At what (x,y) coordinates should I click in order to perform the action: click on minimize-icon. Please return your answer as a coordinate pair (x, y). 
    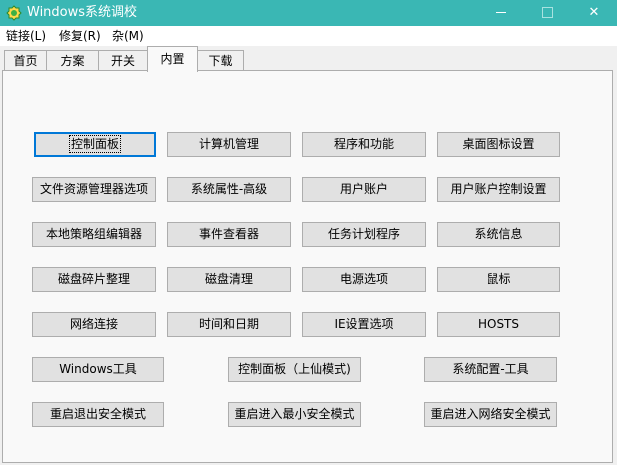
    Looking at the image, I should click on (501, 12).